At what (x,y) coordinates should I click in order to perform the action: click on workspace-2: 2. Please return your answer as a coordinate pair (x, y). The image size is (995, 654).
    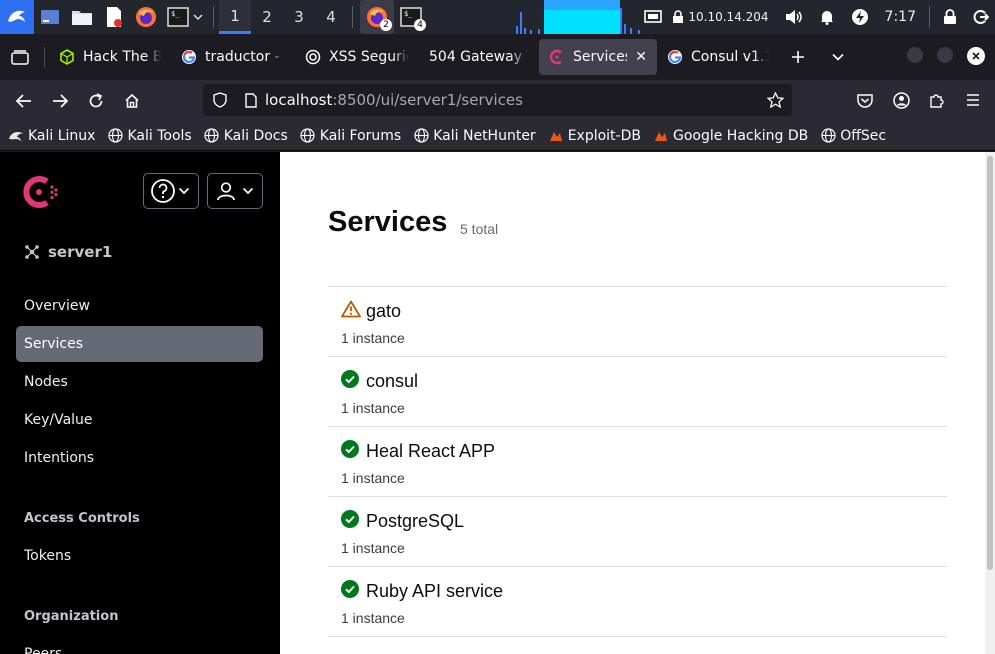
    Looking at the image, I should click on (267, 17).